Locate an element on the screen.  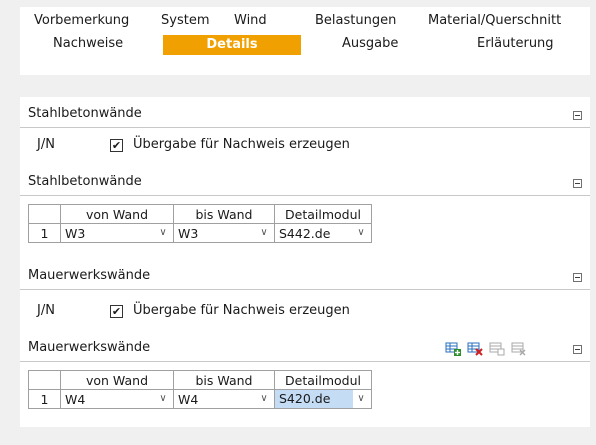
detailmodul-value: S420.de is located at coordinates (314, 399).